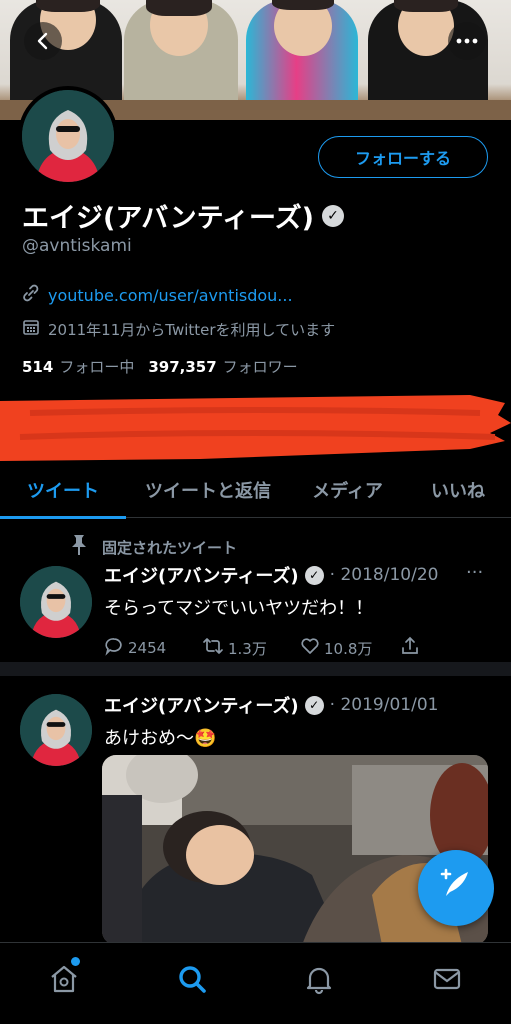  I want to click on heart-icon, so click(310, 648).